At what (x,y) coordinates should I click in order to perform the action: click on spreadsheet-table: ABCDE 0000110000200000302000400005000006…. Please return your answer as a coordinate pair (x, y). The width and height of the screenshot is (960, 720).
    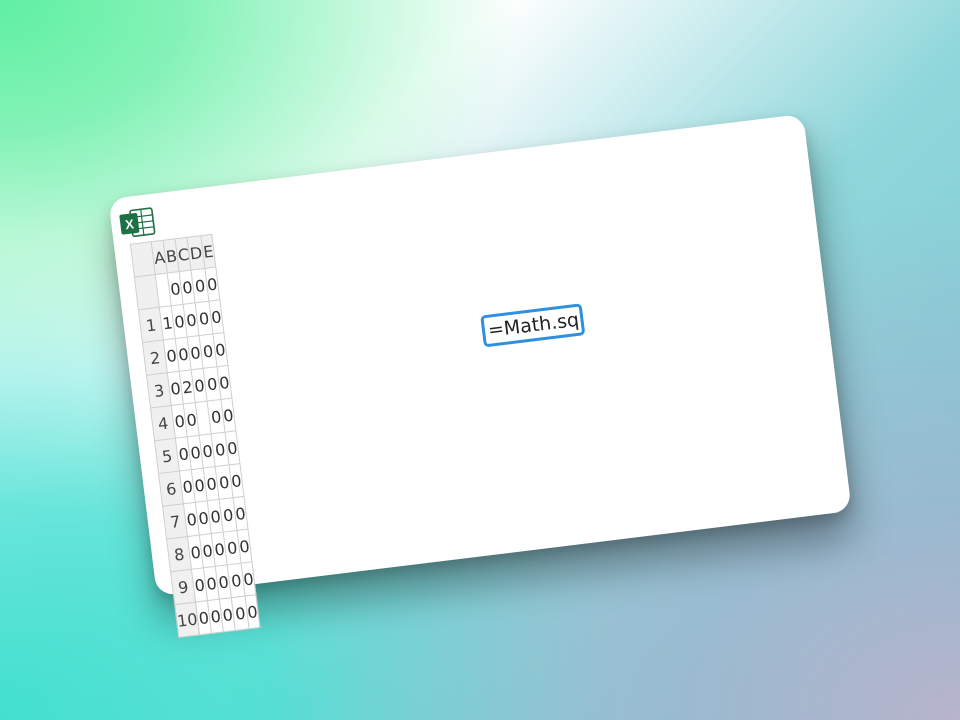
    Looking at the image, I should click on (195, 436).